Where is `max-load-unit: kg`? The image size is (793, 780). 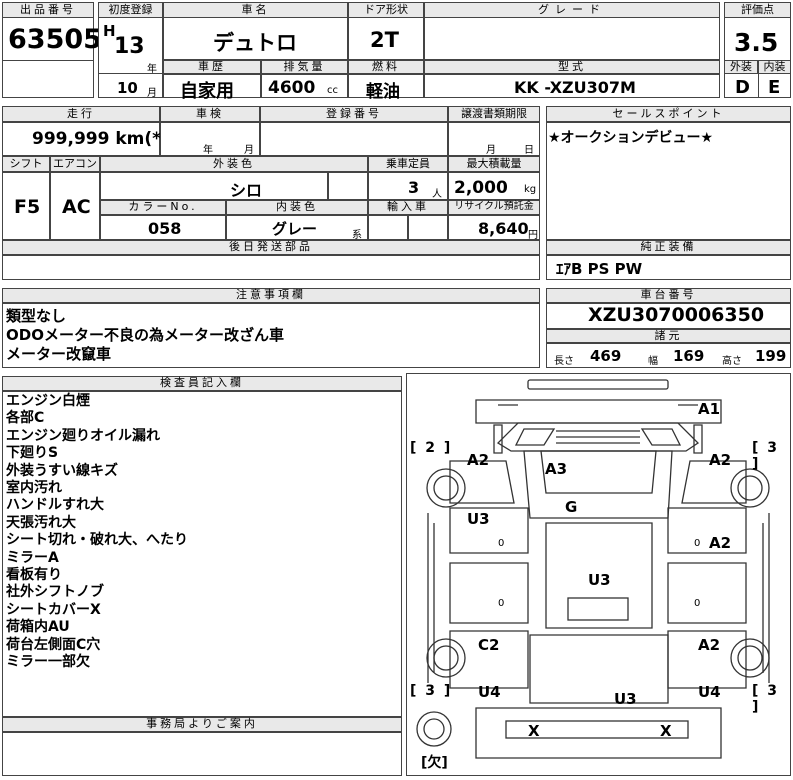
max-load-unit: kg is located at coordinates (530, 189).